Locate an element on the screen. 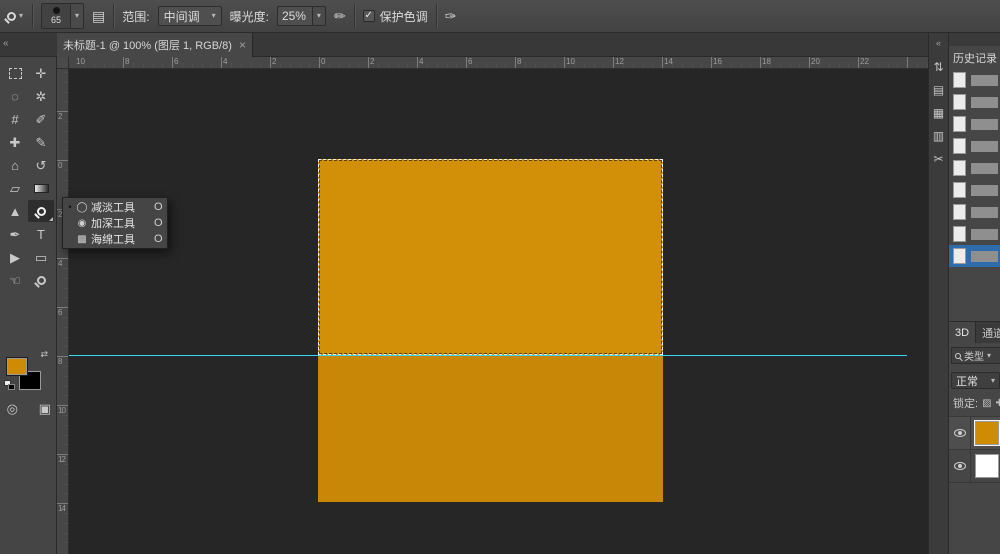 The height and width of the screenshot is (554, 1000). panel-icon-styles: ▥ is located at coordinates (938, 136).